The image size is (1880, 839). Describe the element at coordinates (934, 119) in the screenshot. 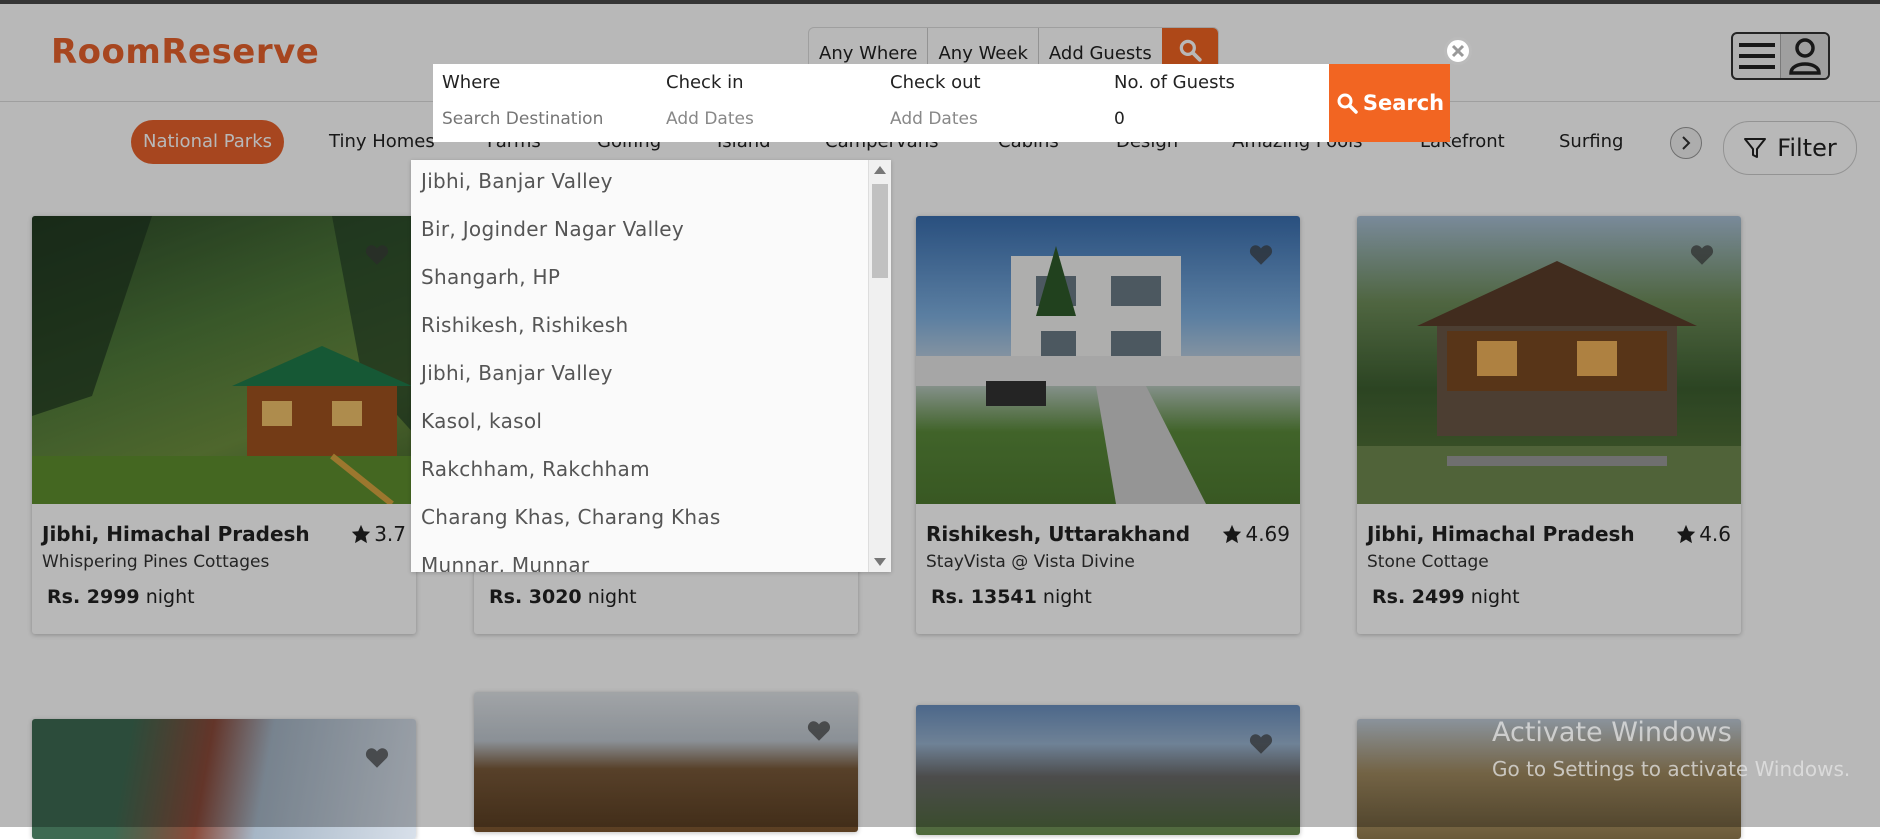

I see `checkout-value: Add Dates` at that location.